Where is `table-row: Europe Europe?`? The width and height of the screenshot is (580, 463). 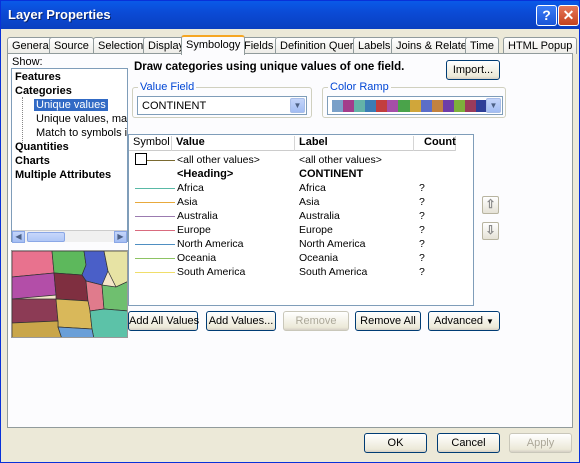 table-row: Europe Europe? is located at coordinates (292, 230).